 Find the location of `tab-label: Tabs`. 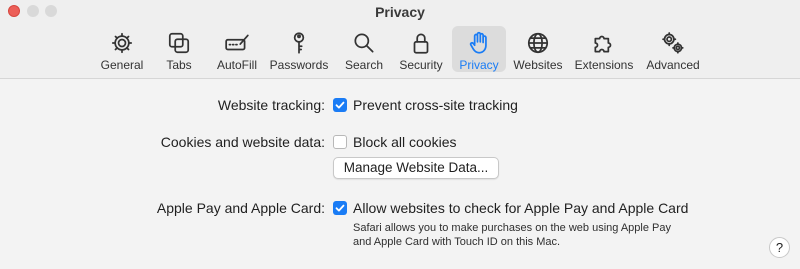

tab-label: Tabs is located at coordinates (179, 65).